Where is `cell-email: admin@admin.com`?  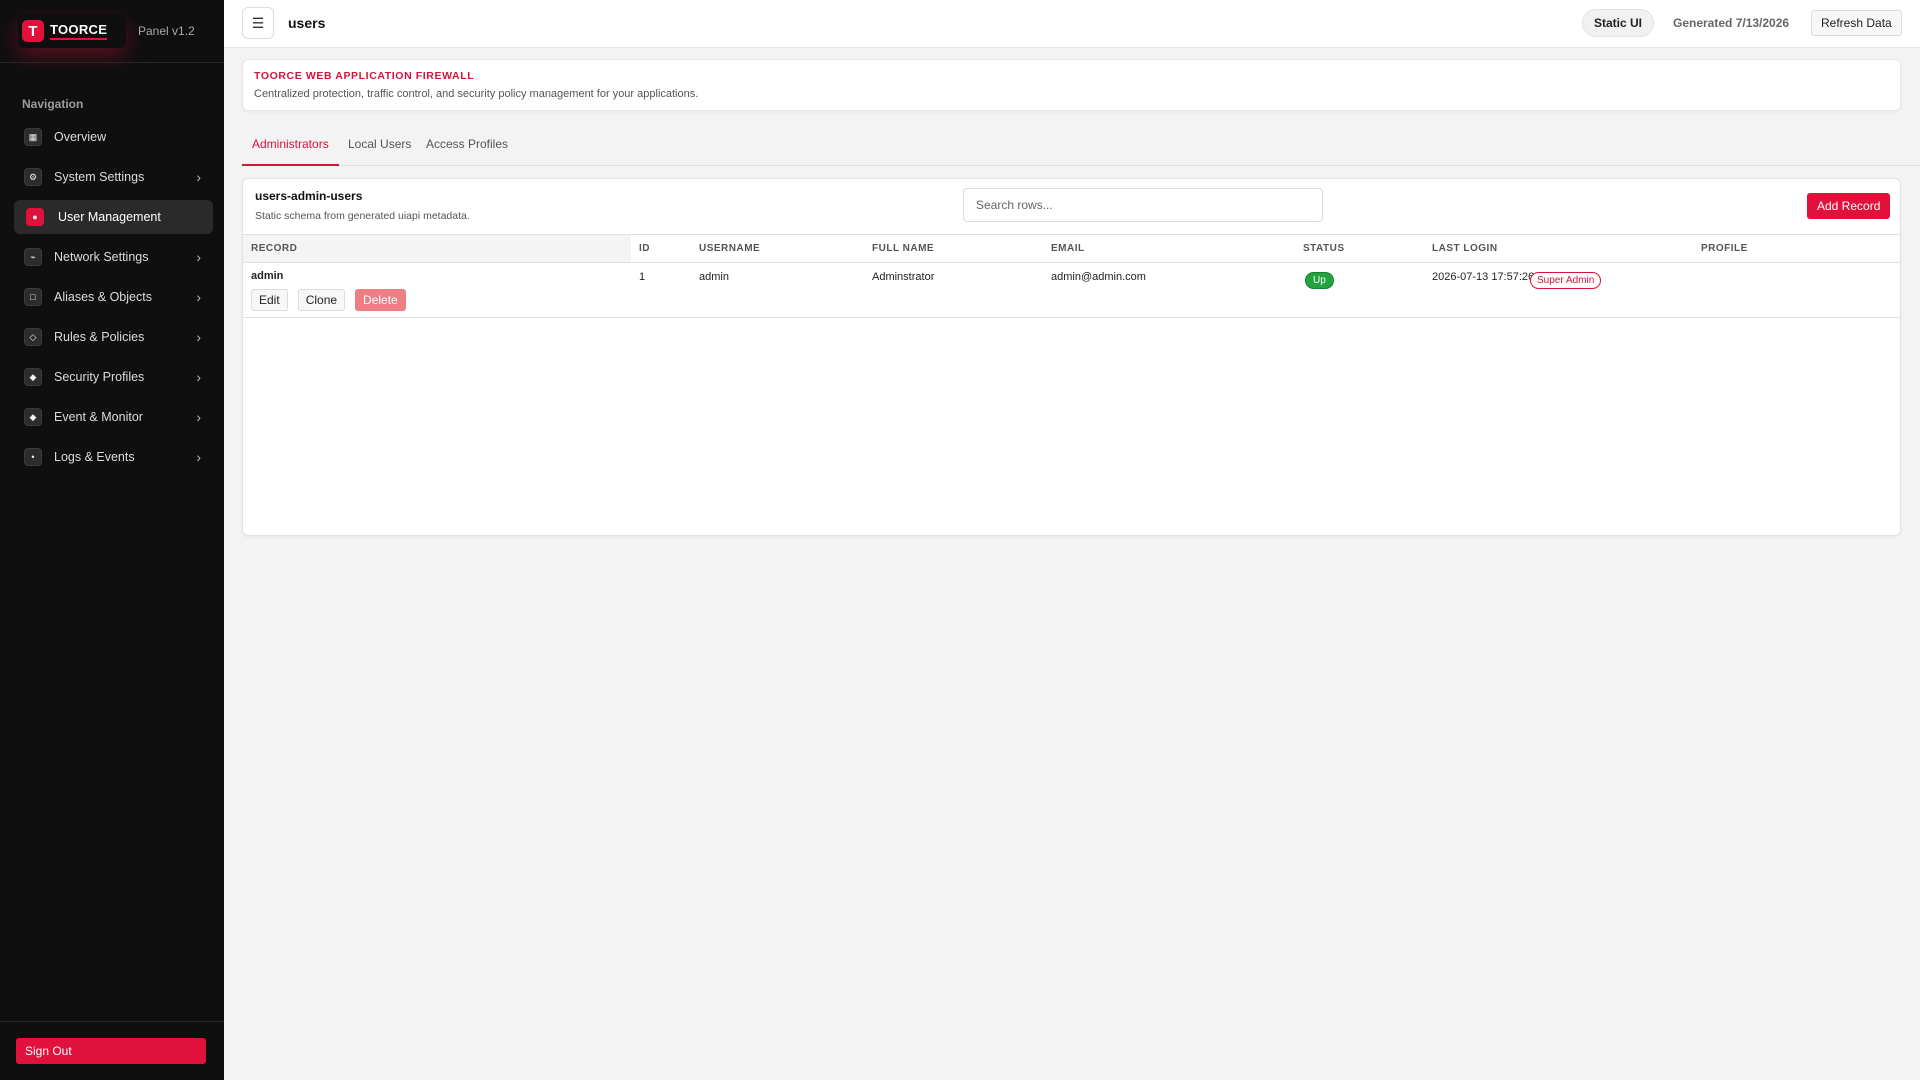 cell-email: admin@admin.com is located at coordinates (1098, 277).